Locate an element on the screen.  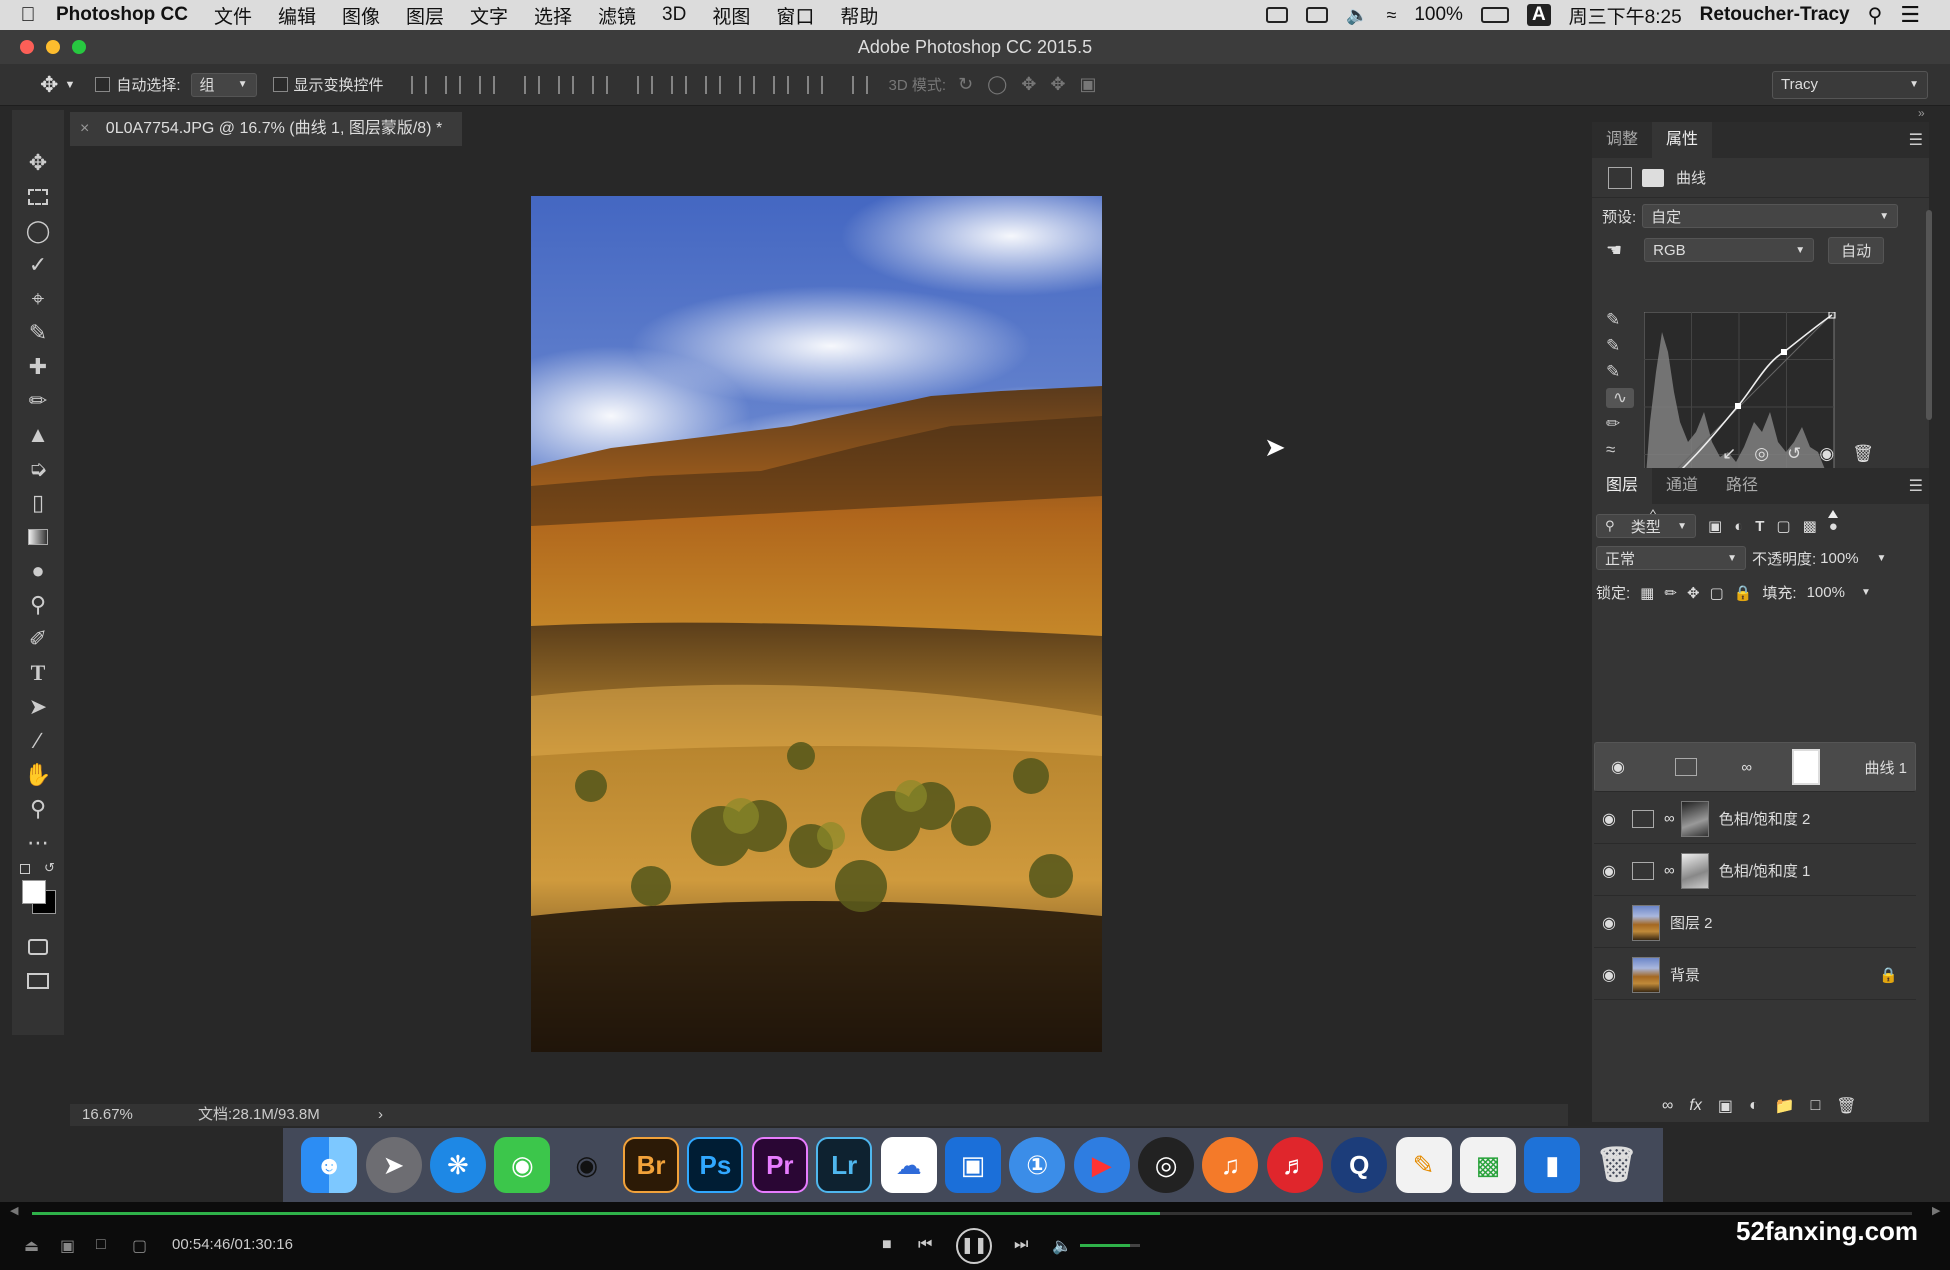
new-layer-icon: □ is located at coordinates (1816, 1106).